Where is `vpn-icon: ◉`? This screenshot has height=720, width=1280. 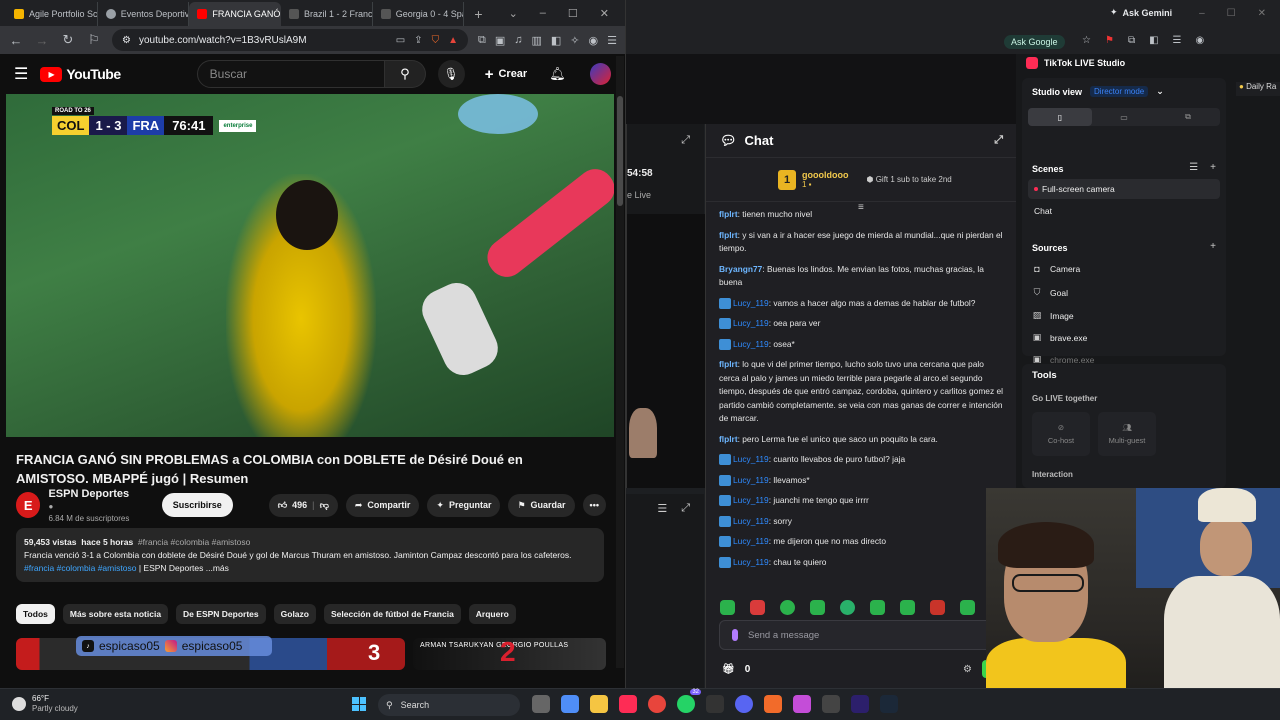
vpn-icon: ◉ is located at coordinates (594, 40).